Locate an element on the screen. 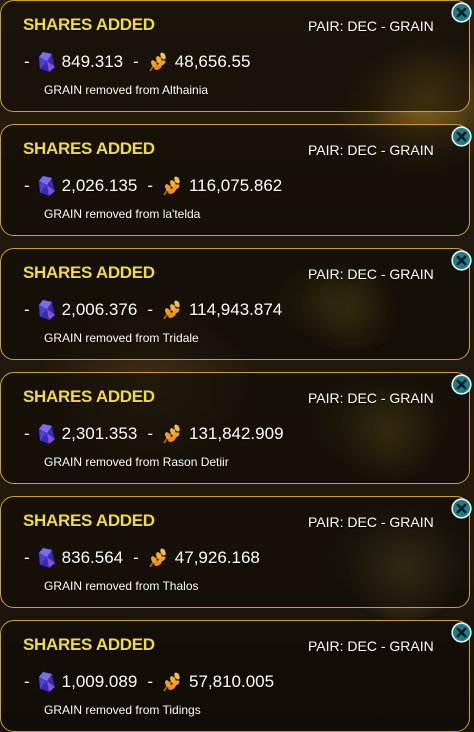  grain-amount: 131,842.909 is located at coordinates (236, 433).